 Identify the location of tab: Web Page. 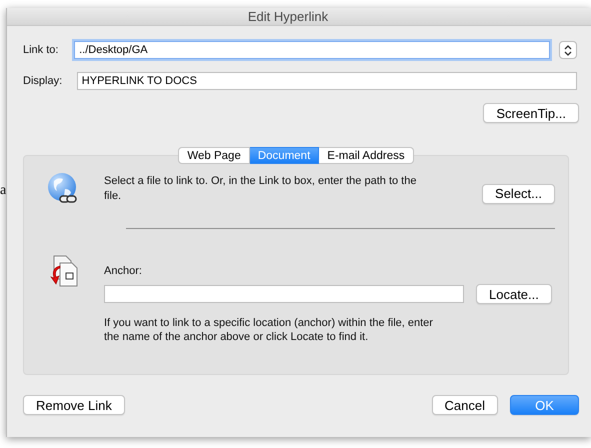
(214, 155).